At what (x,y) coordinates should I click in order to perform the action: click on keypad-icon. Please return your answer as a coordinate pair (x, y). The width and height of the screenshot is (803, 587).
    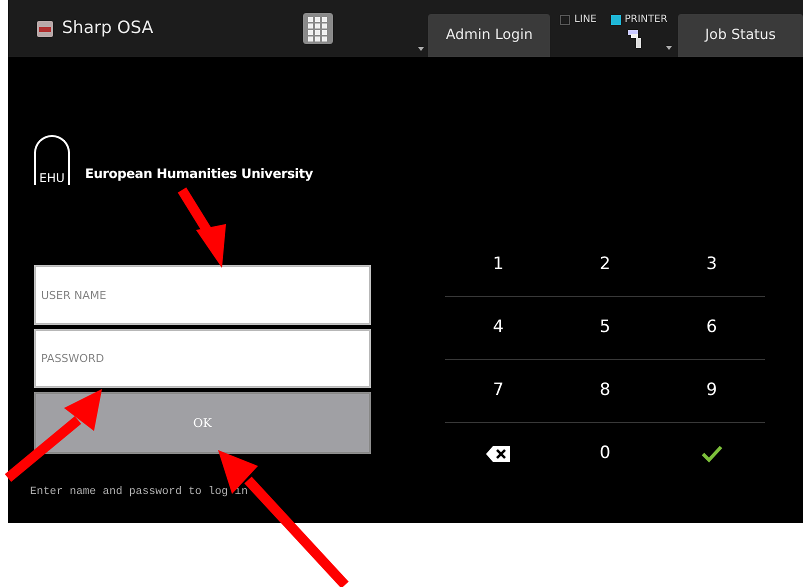
    Looking at the image, I should click on (318, 28).